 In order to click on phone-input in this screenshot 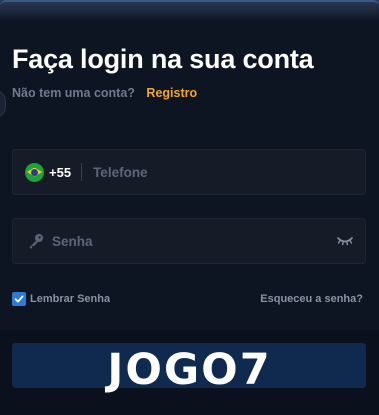, I will do `click(193, 172)`.